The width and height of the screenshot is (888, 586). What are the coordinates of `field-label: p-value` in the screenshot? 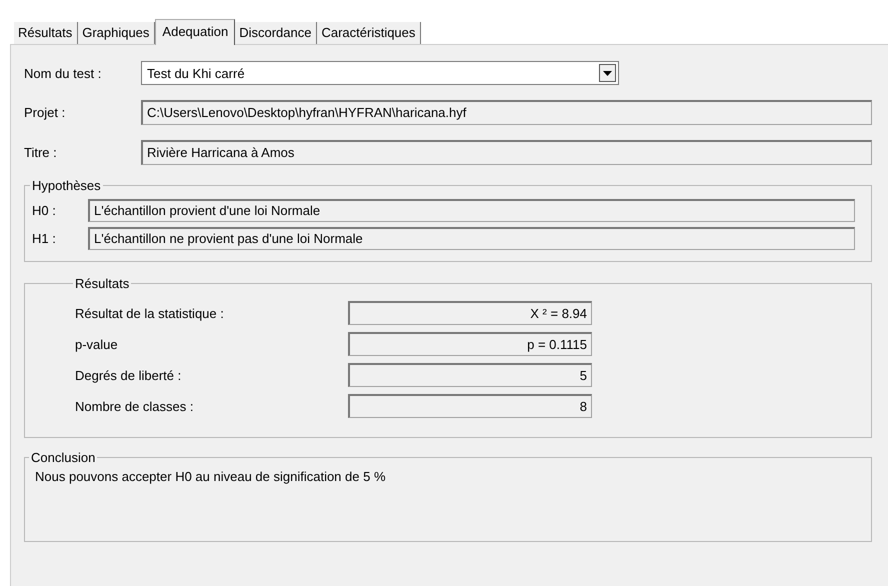 It's located at (97, 344).